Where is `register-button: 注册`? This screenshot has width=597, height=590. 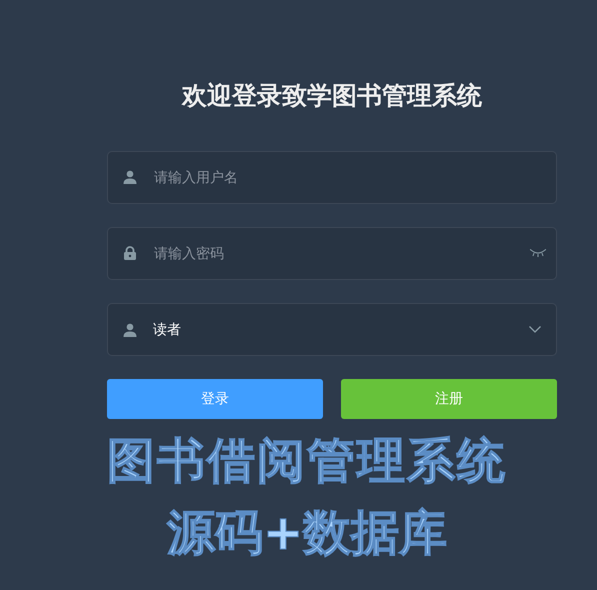 register-button: 注册 is located at coordinates (449, 399).